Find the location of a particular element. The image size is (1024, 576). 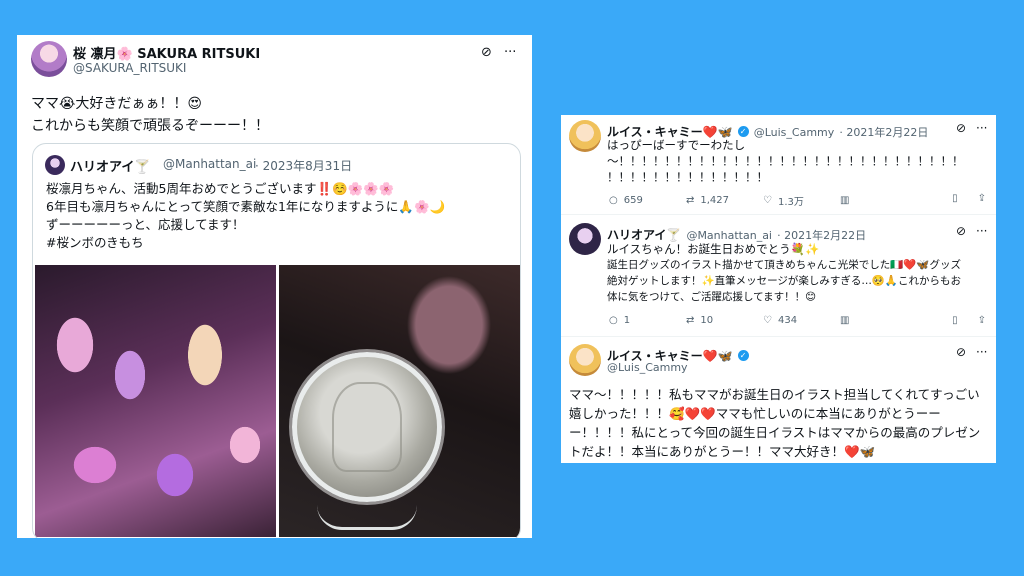

retweet-button: ⇄ 10 is located at coordinates (724, 320).